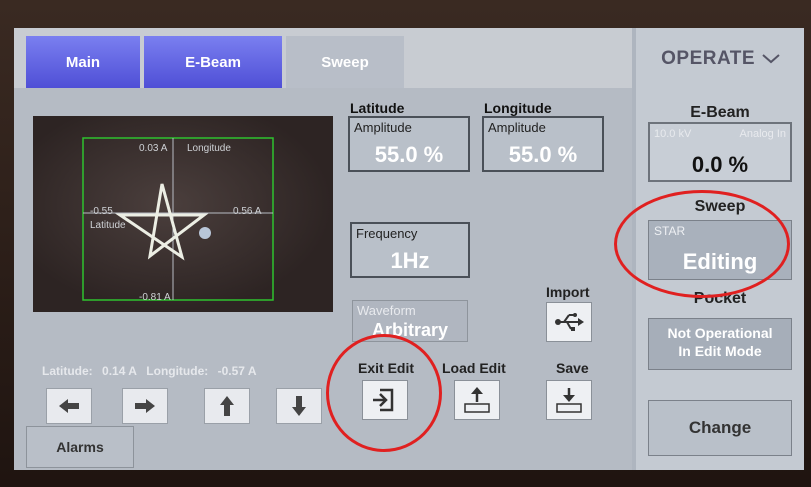  I want to click on operate-menu: OPERATE, so click(721, 59).